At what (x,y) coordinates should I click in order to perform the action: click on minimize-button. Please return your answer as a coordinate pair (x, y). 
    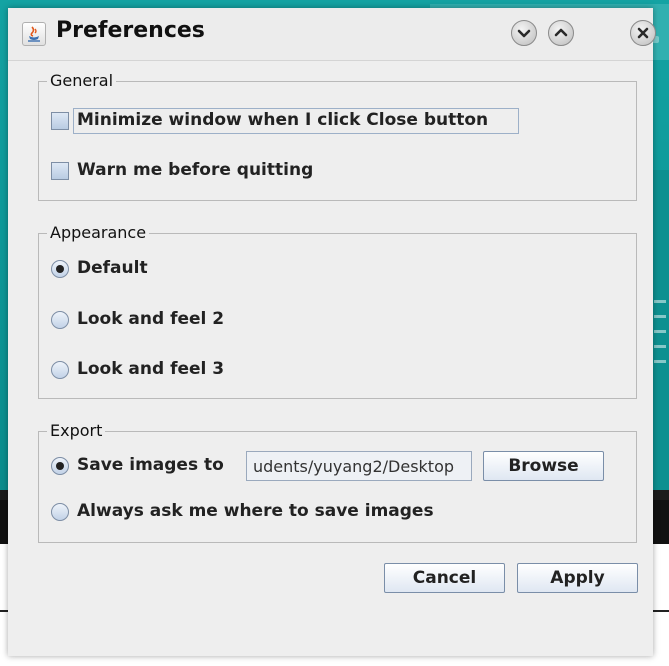
    Looking at the image, I should click on (524, 33).